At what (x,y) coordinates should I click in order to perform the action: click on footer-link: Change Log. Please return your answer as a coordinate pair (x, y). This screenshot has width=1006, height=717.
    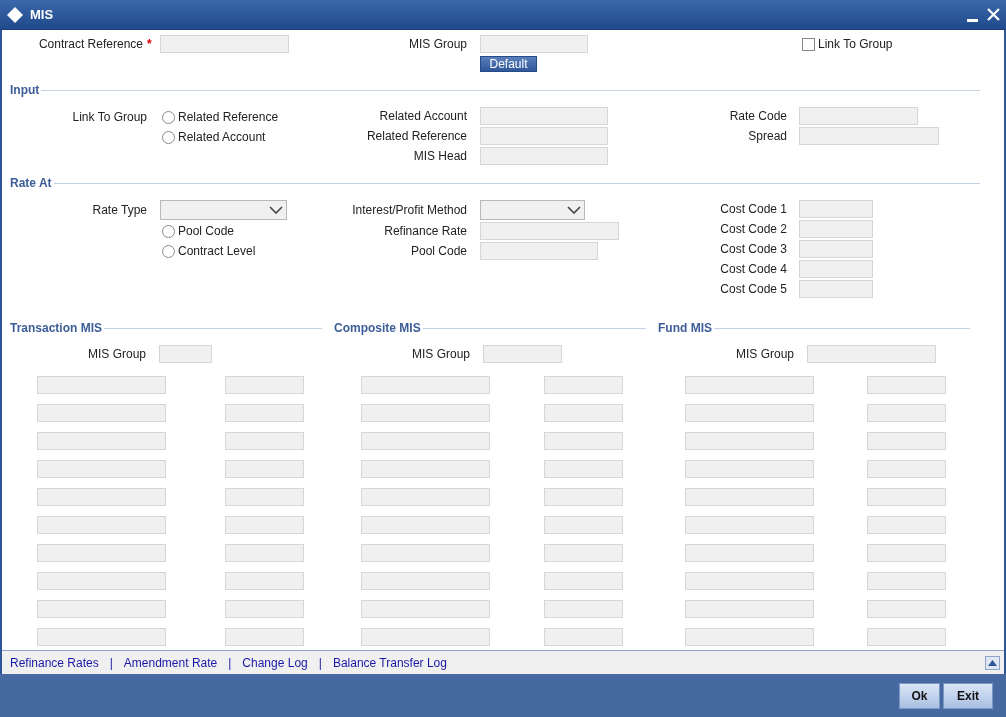
    Looking at the image, I should click on (275, 662).